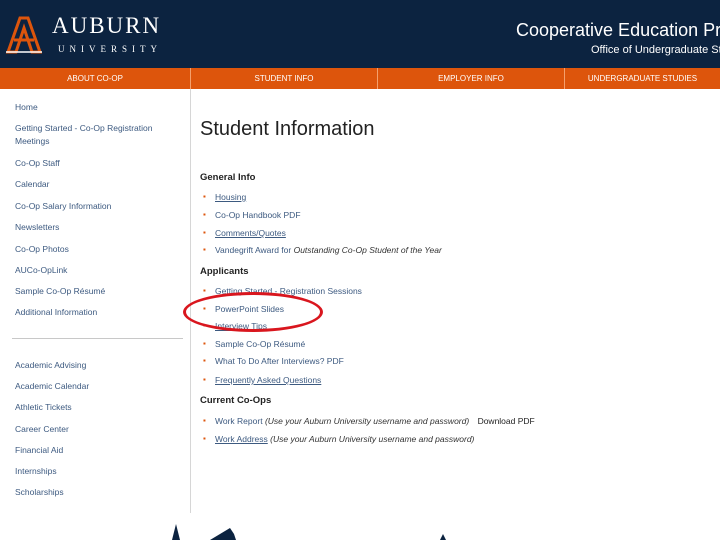 The height and width of the screenshot is (540, 720). Describe the element at coordinates (100, 407) in the screenshot. I see `sidebar-item-athletic-tickets: Athletic Tickets` at that location.